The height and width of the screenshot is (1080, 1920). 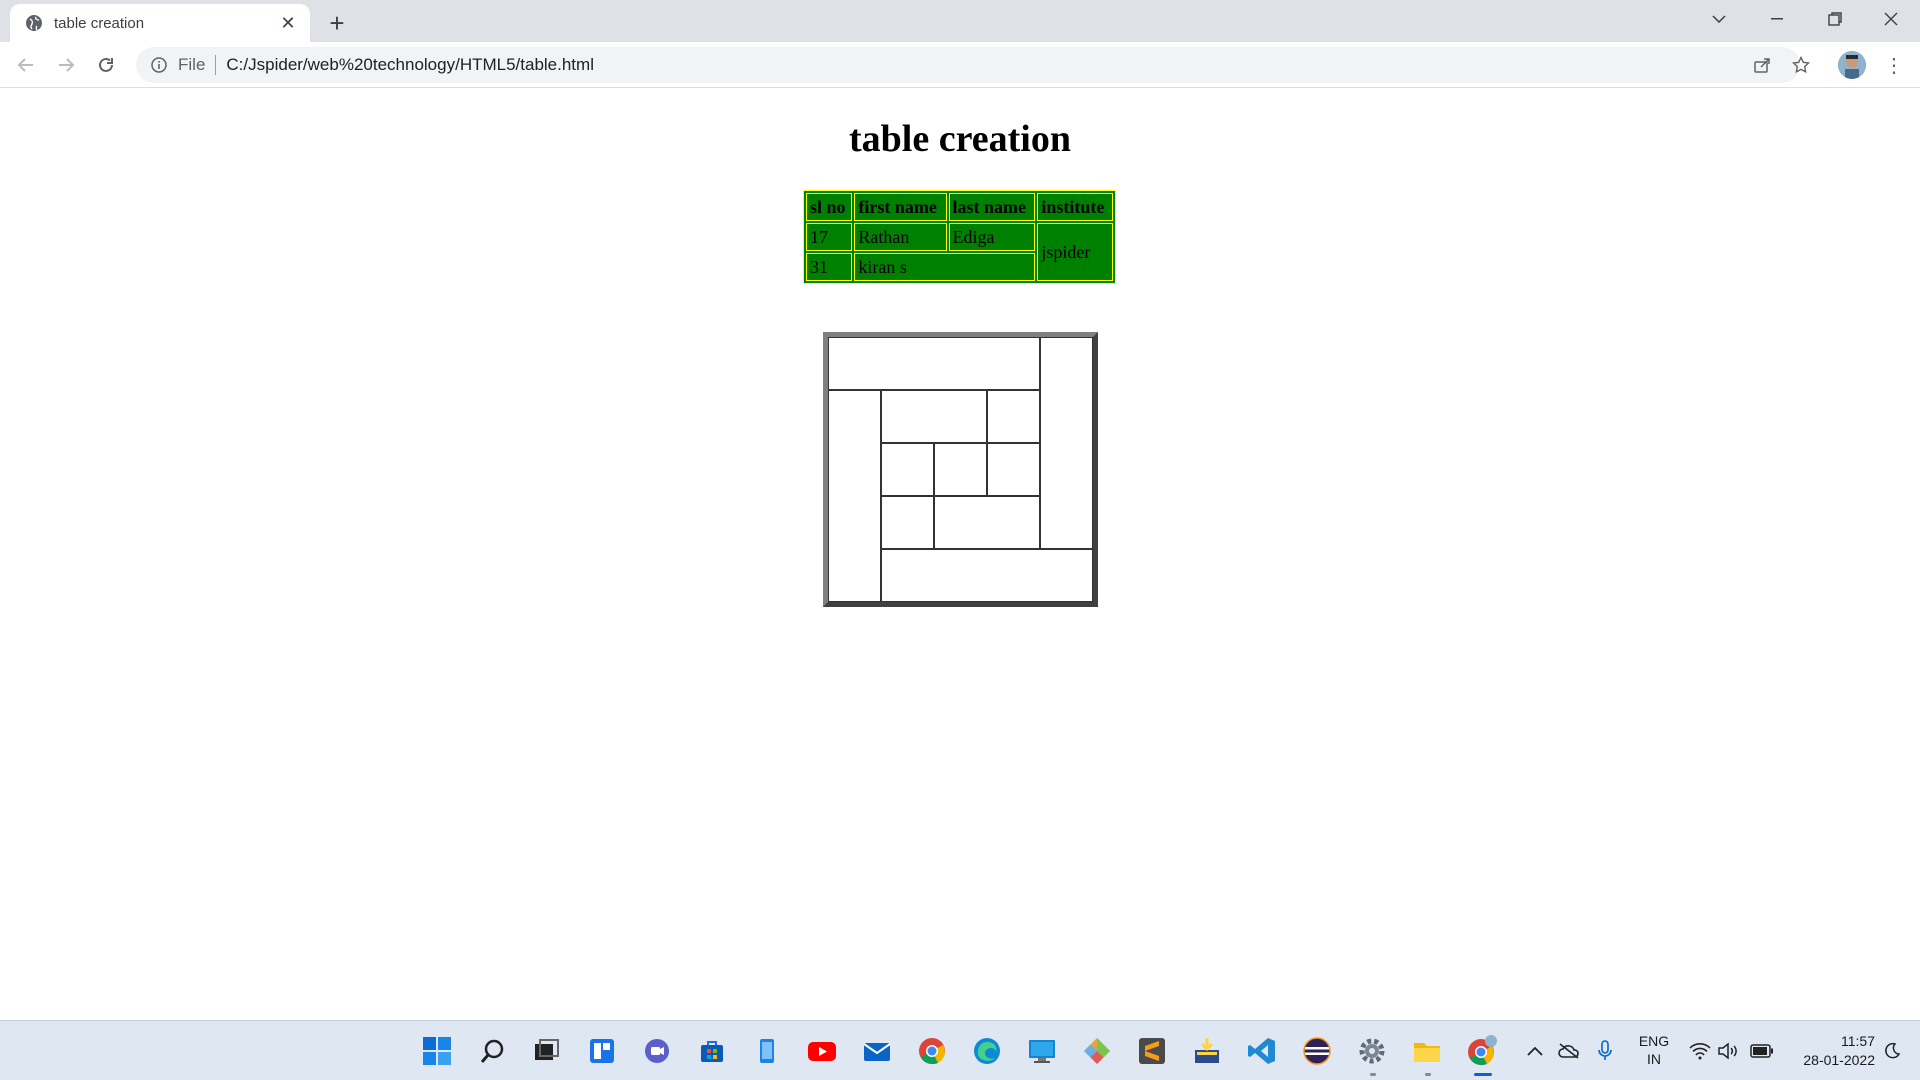 What do you see at coordinates (1892, 1051) in the screenshot?
I see `notifications-moon-icon` at bounding box center [1892, 1051].